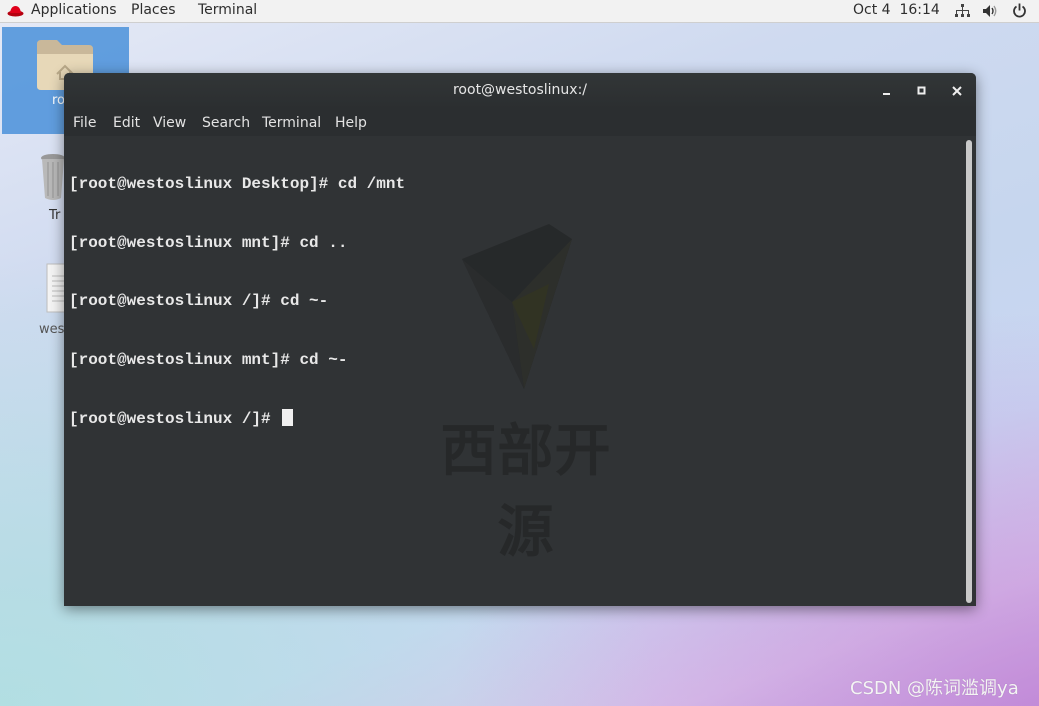 The width and height of the screenshot is (1039, 706). I want to click on terminal-app-menu: Terminal, so click(227, 10).